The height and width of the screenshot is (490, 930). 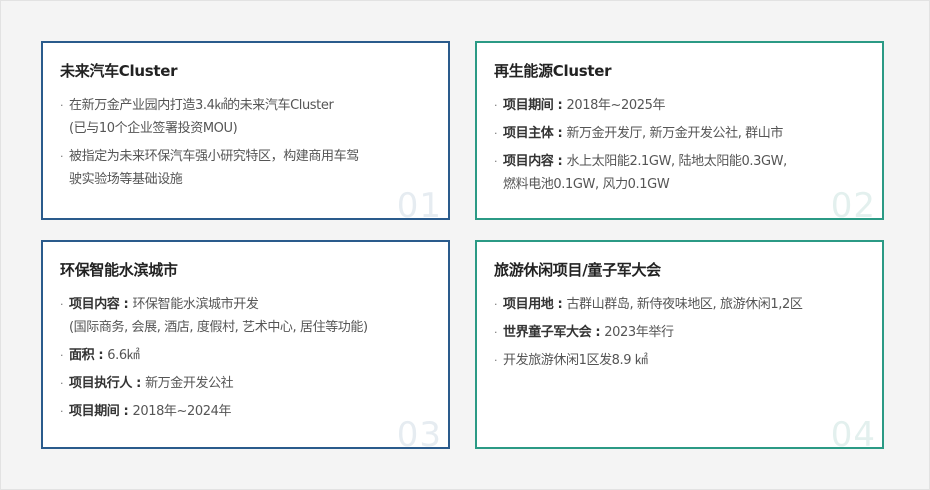 What do you see at coordinates (419, 203) in the screenshot?
I see `card-number: 01` at bounding box center [419, 203].